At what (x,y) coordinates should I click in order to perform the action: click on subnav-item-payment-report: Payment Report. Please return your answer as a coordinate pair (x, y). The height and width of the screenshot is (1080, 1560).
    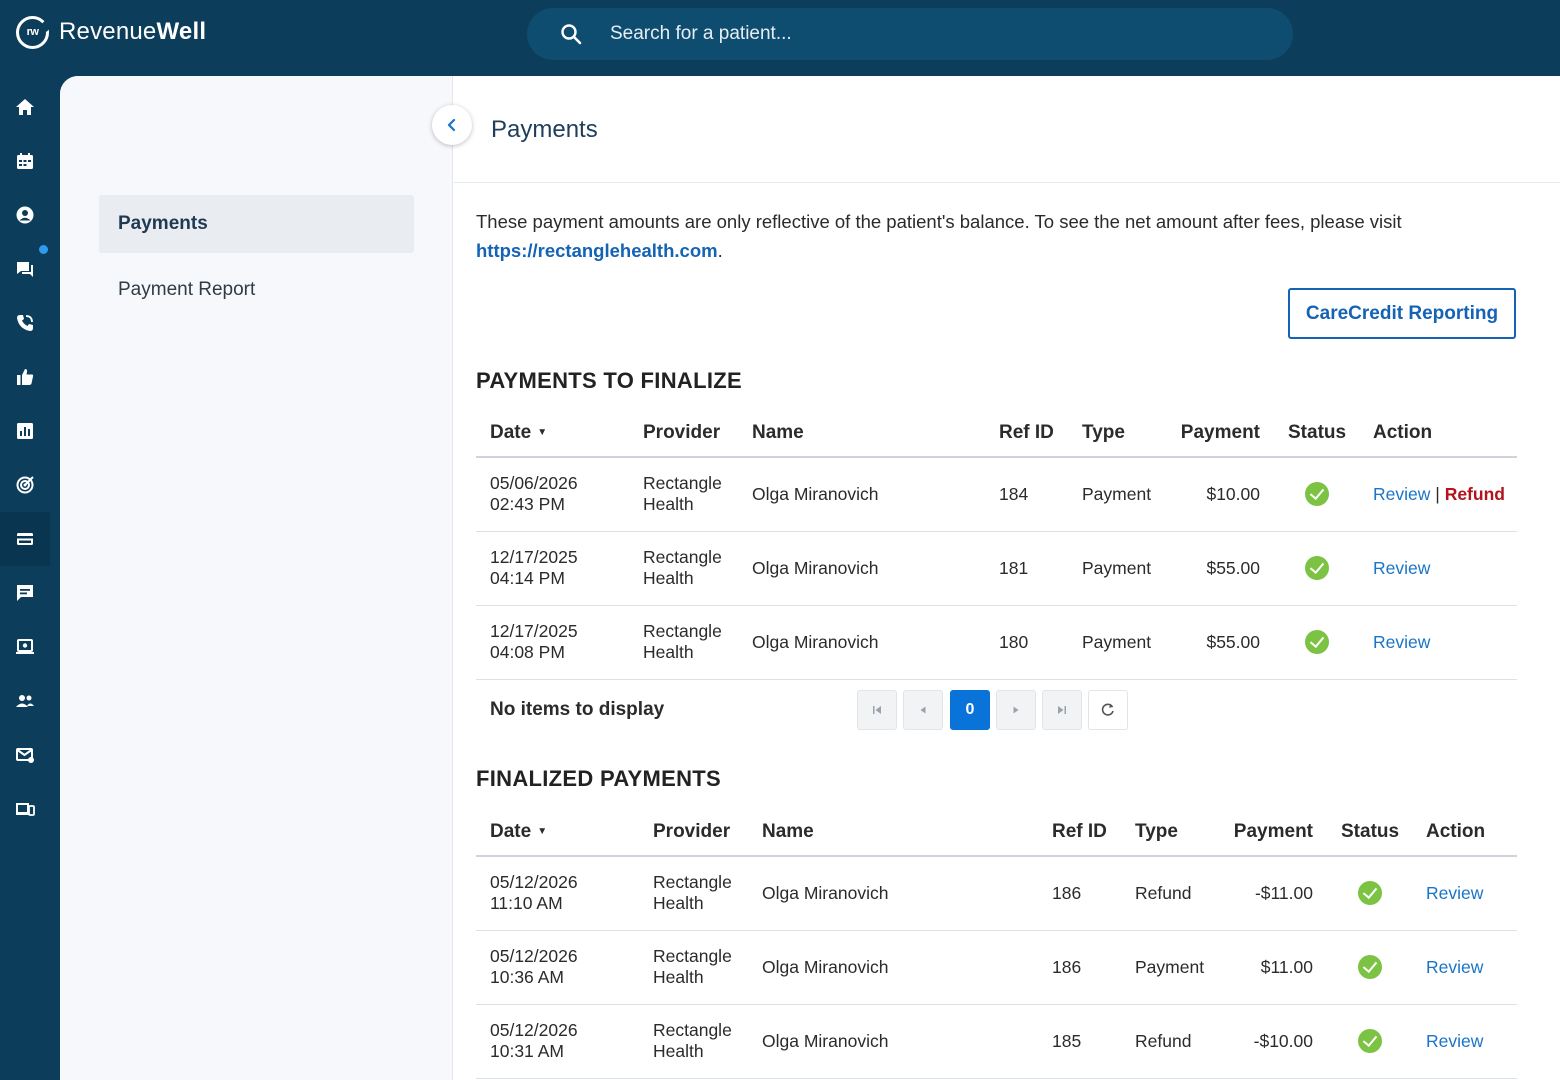
    Looking at the image, I should click on (256, 290).